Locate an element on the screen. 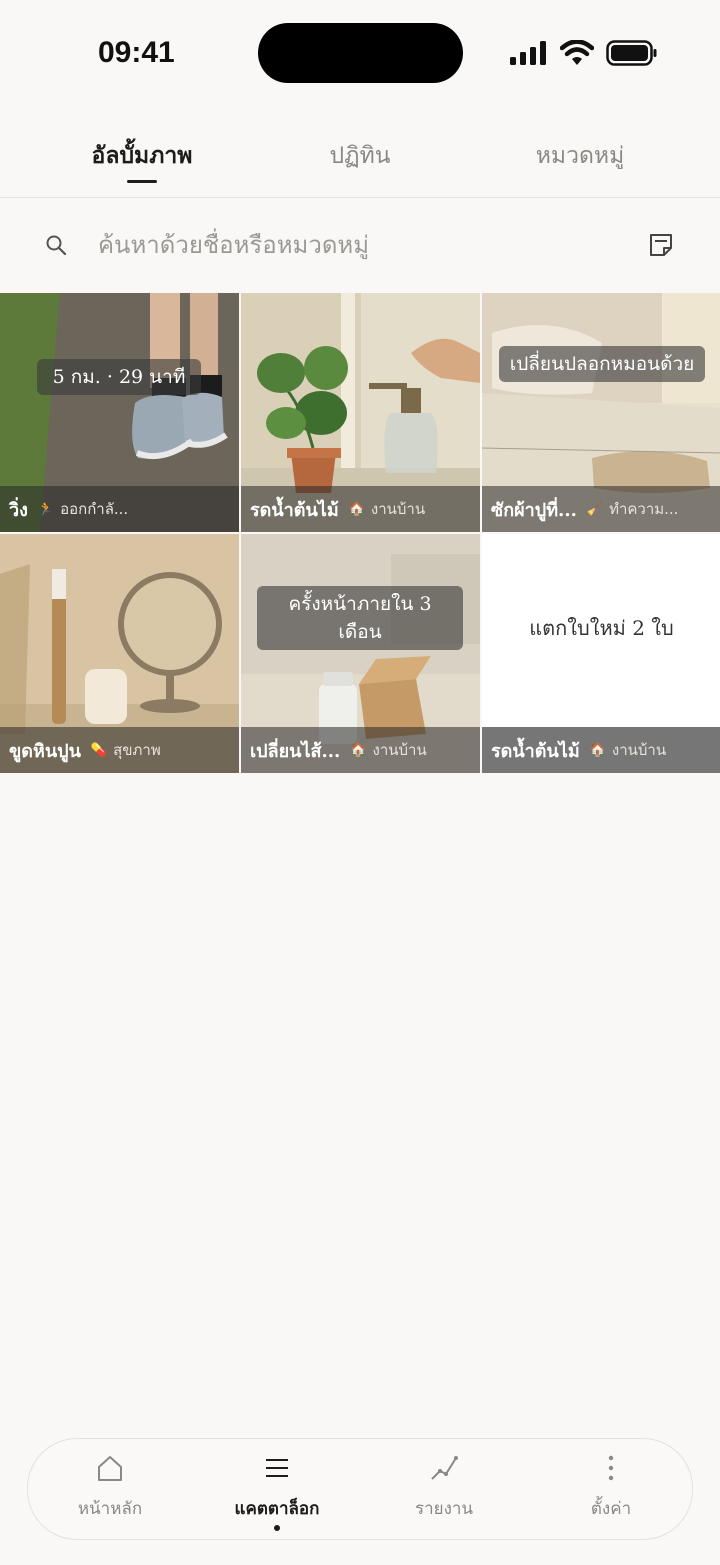  pill-icon: 💊 is located at coordinates (99, 750).